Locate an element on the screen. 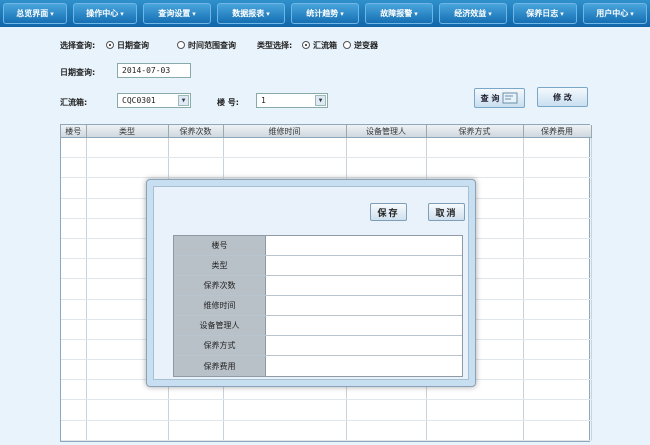  maintenance-count-field is located at coordinates (364, 285).